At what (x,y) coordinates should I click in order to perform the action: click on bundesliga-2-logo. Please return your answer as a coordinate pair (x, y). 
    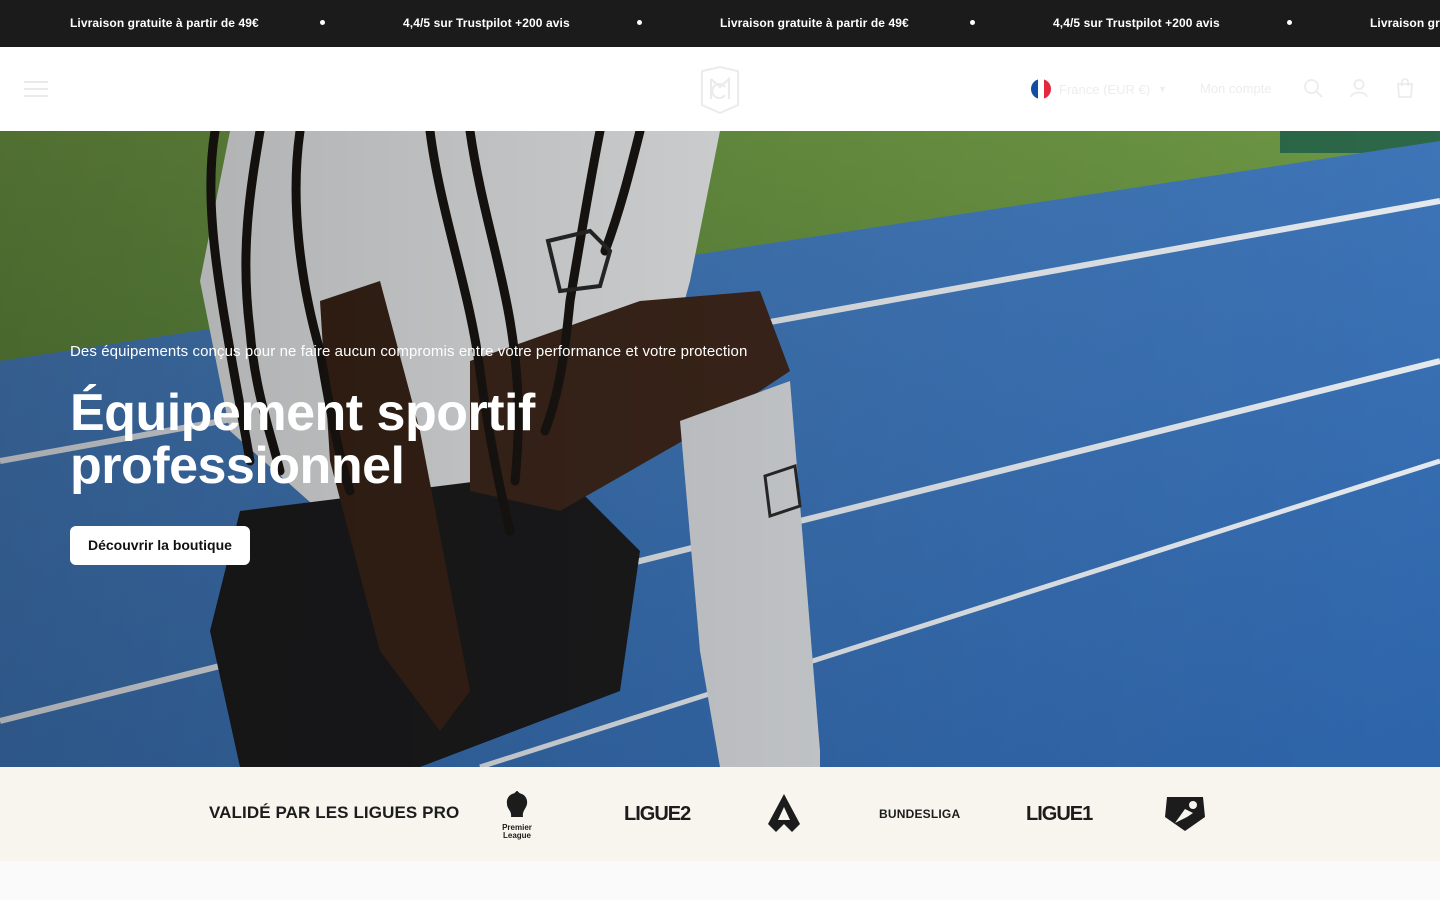
    Looking at the image, I should click on (1185, 813).